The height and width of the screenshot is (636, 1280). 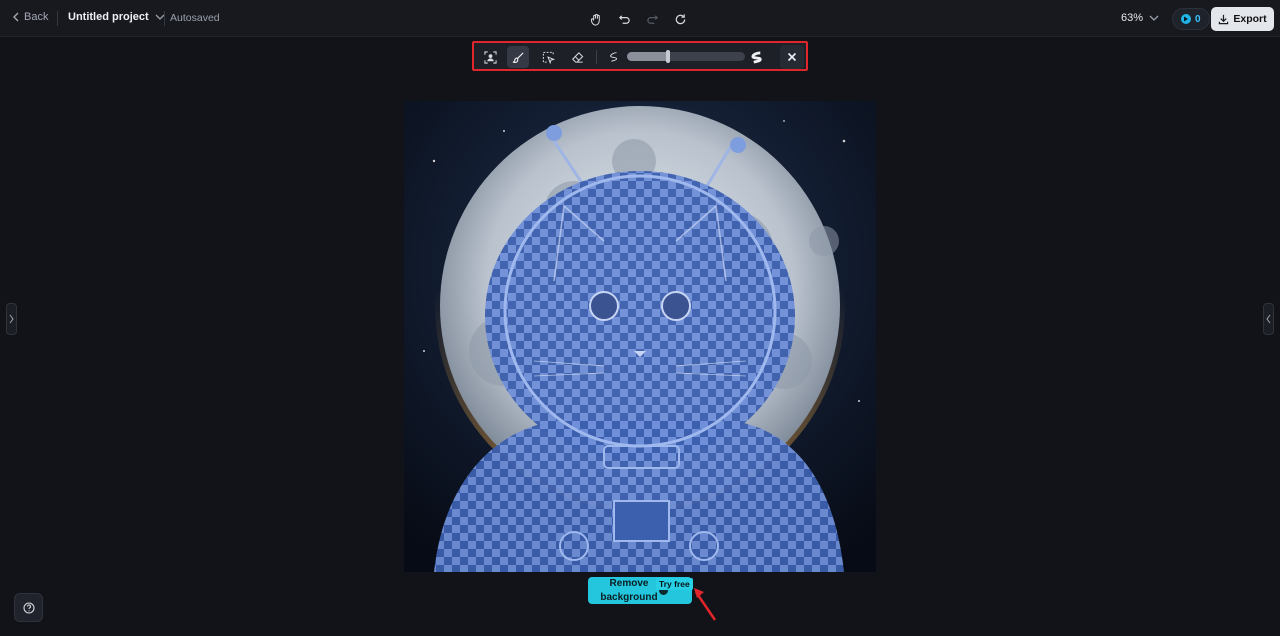 I want to click on redo-icon, so click(x=652, y=19).